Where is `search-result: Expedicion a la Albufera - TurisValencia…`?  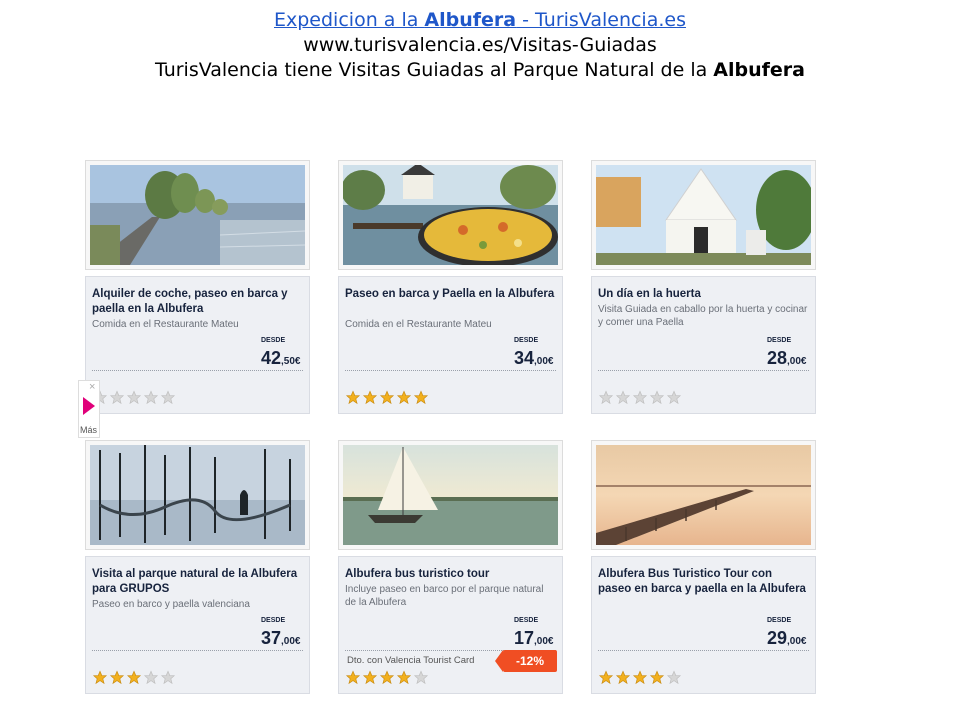
search-result: Expedicion a la Albufera - TurisValencia… is located at coordinates (480, 45).